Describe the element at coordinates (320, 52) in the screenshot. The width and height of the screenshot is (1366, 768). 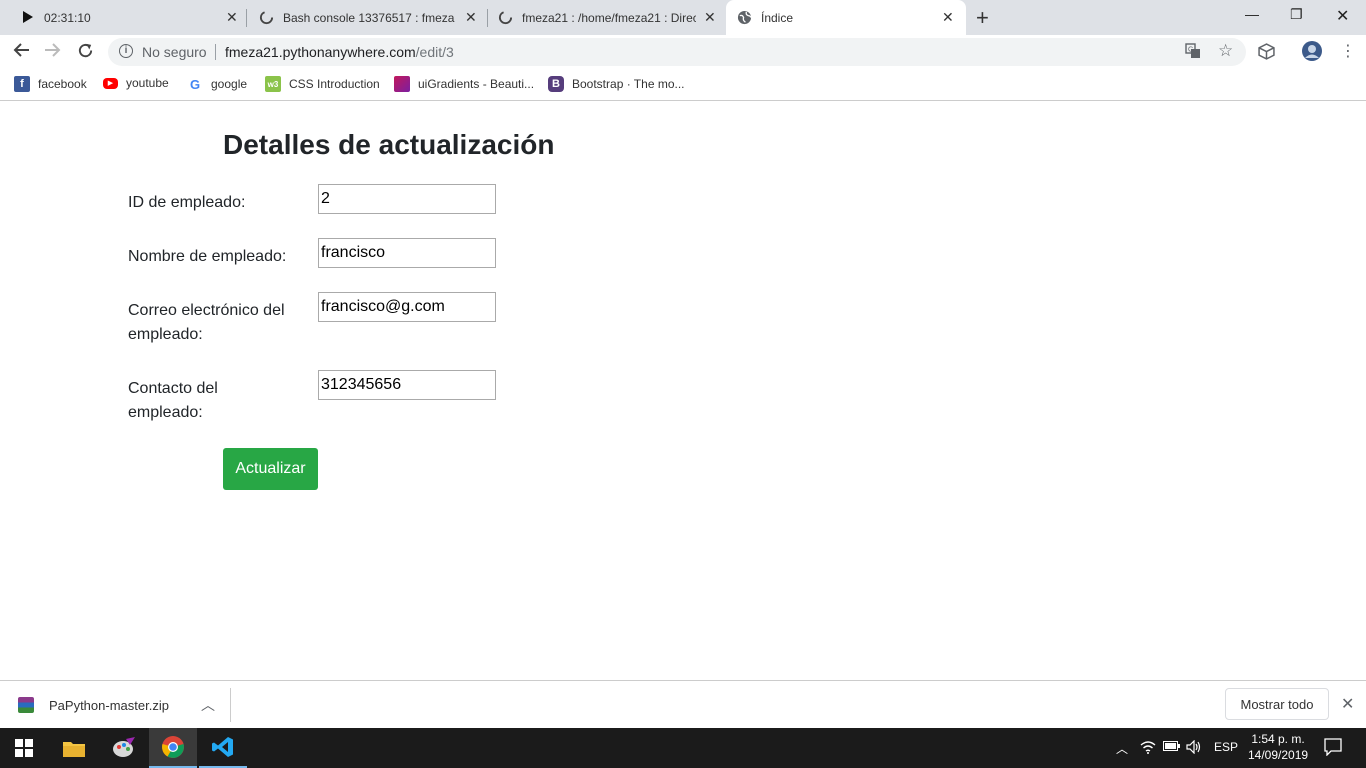
I see `url-host: fmeza21.pythonanywhere.com` at that location.